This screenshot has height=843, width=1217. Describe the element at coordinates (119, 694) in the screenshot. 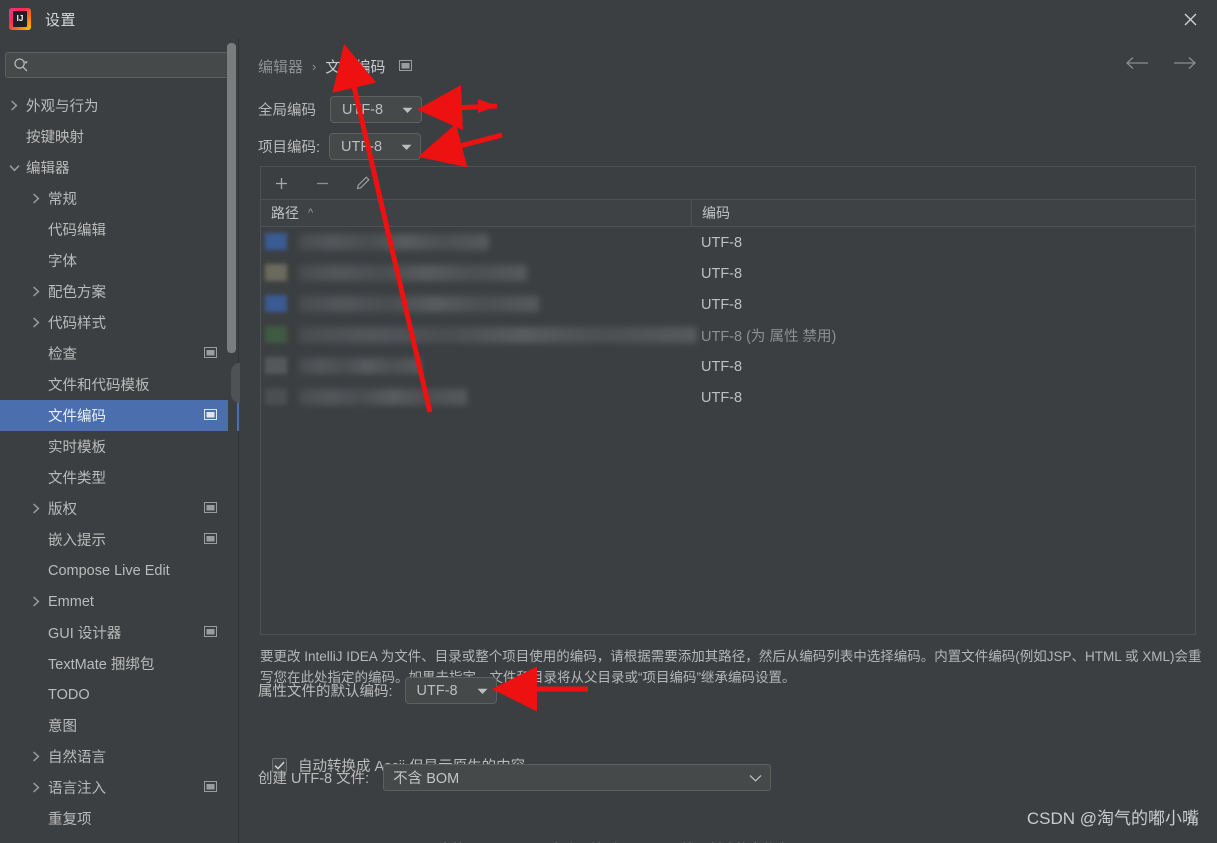

I see `sidebar-item-19: TODO` at that location.